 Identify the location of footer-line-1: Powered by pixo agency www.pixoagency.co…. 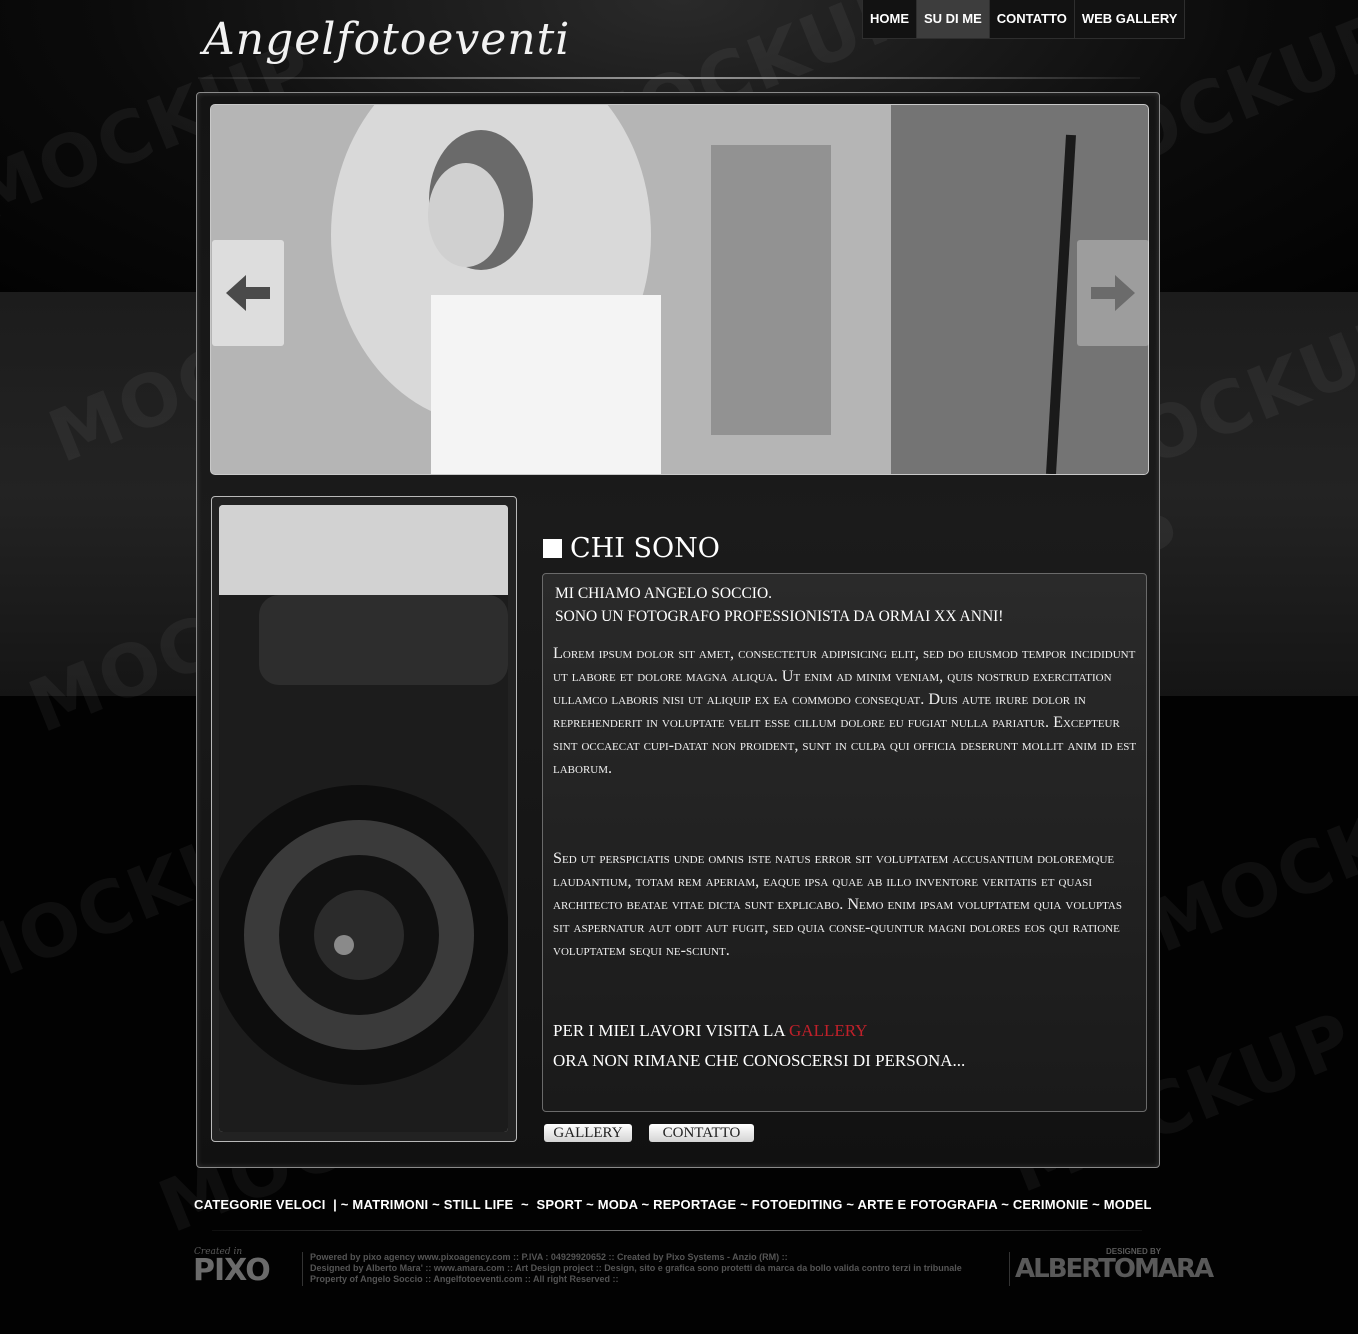
(549, 1257).